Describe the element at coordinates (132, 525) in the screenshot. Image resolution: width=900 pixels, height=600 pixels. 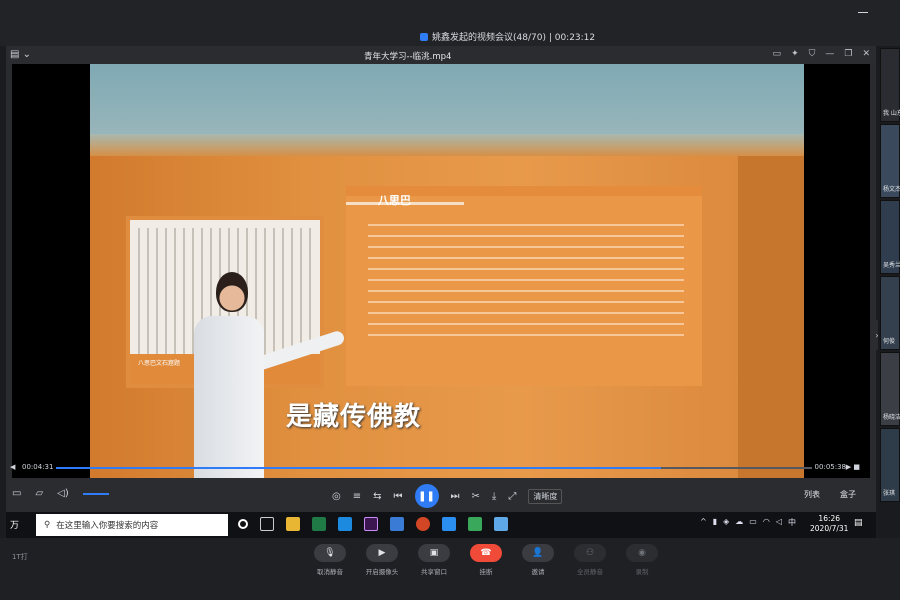
I see `taskbar-search: ⚲ 在这里输入你要搜索的内容` at that location.